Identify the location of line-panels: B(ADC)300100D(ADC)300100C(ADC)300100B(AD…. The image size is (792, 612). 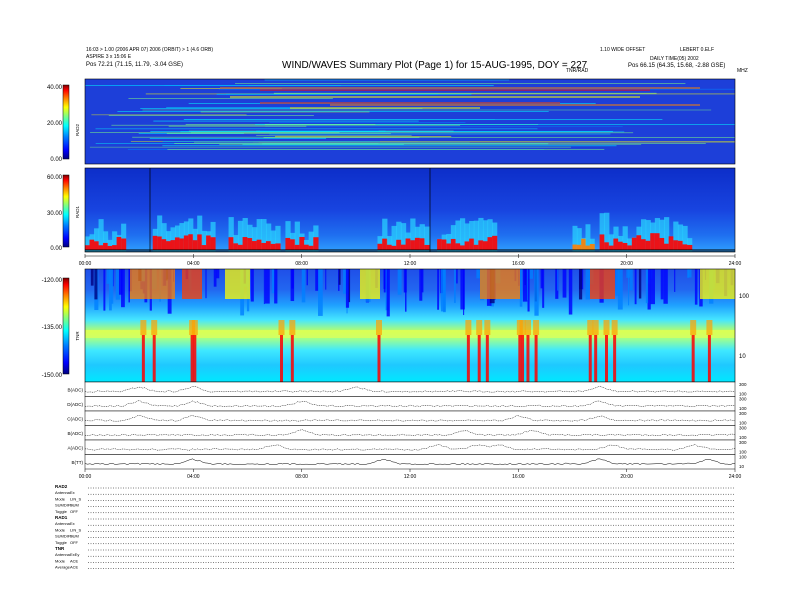
(407, 425).